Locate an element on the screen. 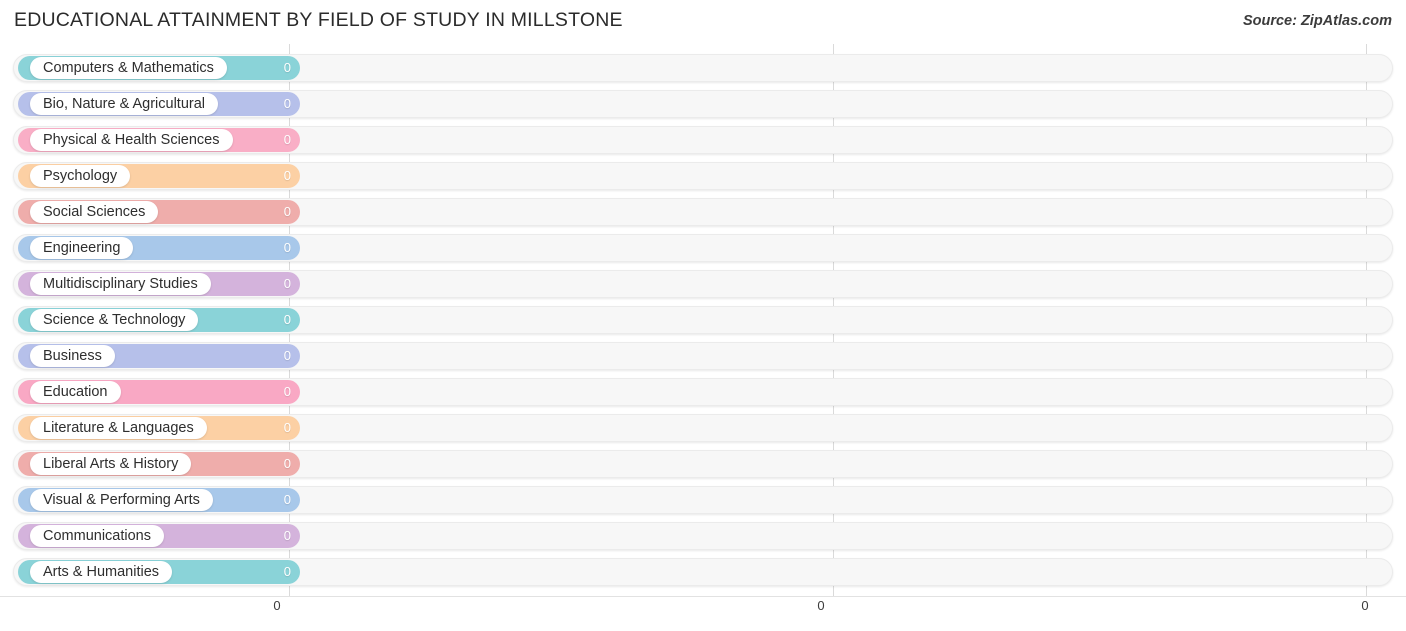 This screenshot has height=631, width=1406. category-label: Liberal Arts & History is located at coordinates (111, 464).